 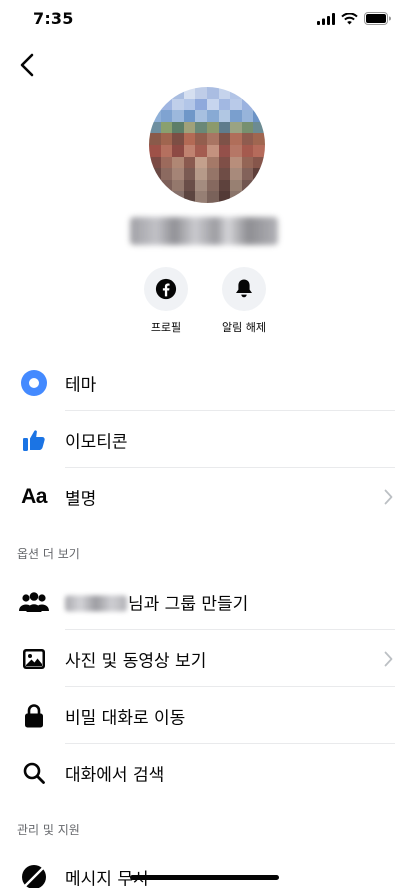 I want to click on view-media-row: 사진 및 동영상 보기, so click(x=204, y=658).